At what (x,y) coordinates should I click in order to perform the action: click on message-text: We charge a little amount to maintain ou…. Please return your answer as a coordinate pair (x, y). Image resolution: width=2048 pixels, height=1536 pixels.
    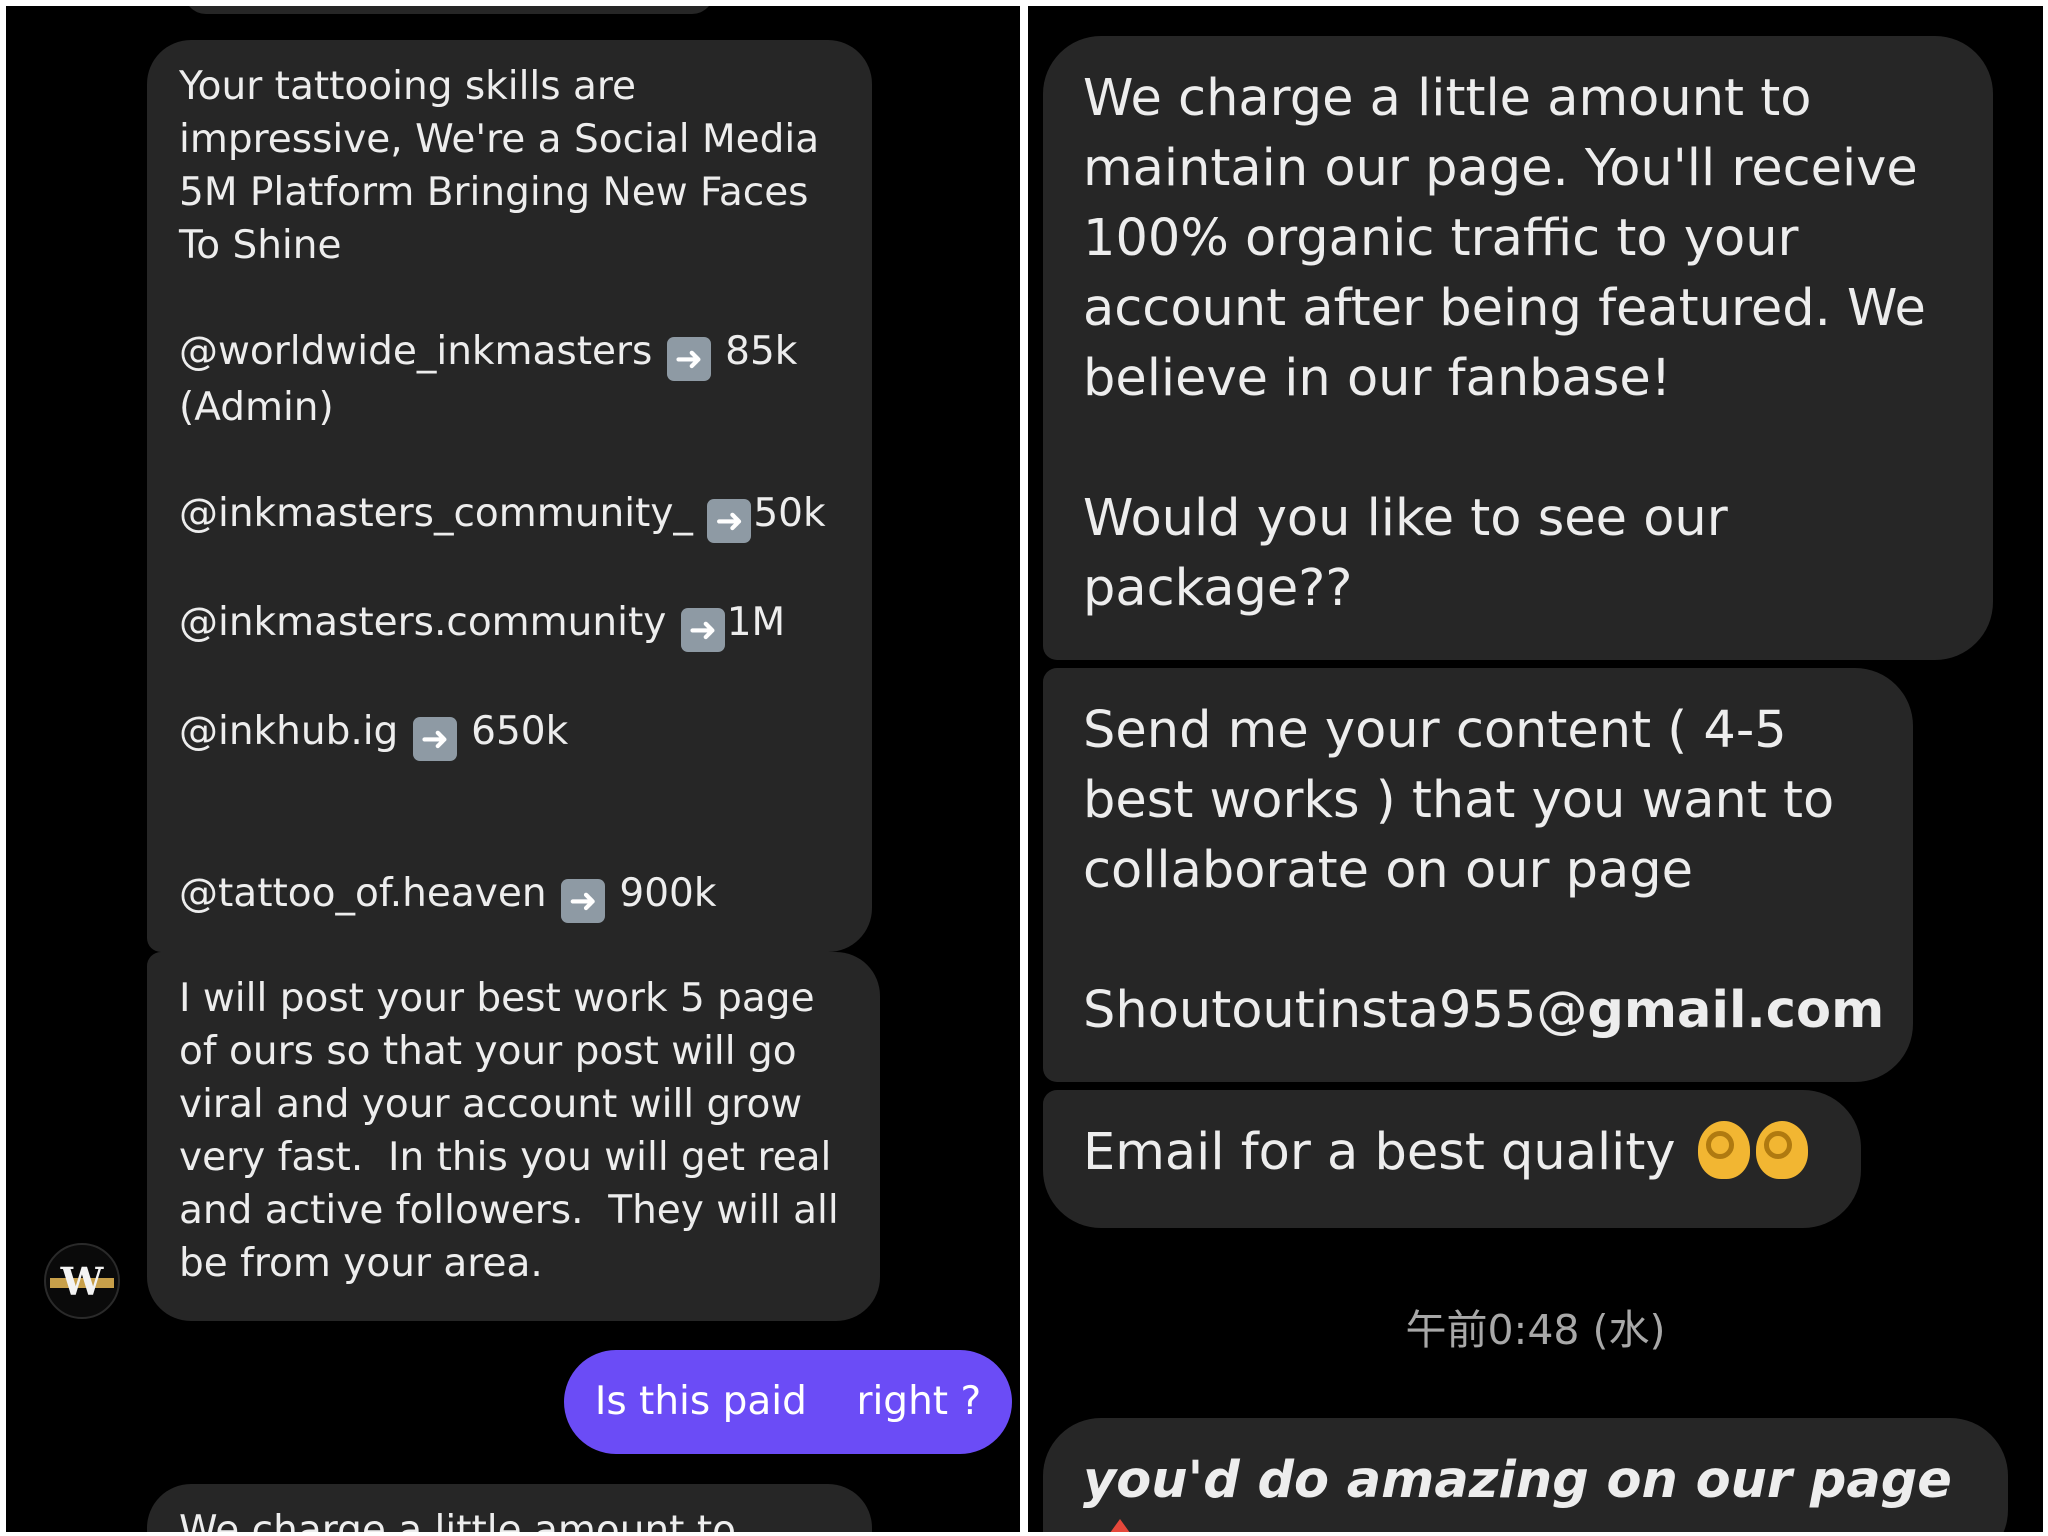
    Looking at the image, I should click on (1504, 343).